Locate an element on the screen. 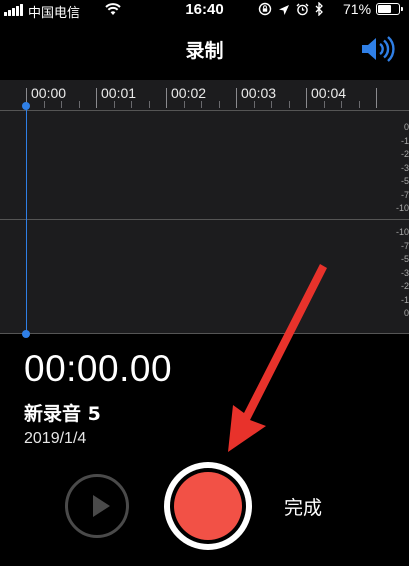 This screenshot has width=409, height=566. bluetooth-icon is located at coordinates (319, 10).